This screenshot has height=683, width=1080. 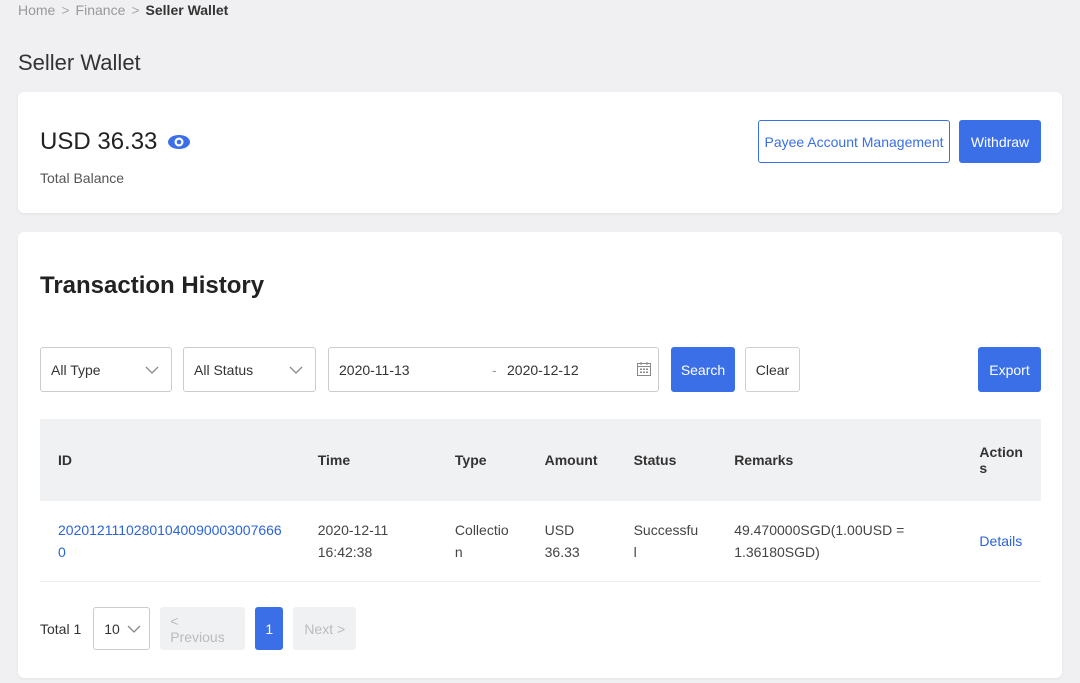 I want to click on cell-type-l1: Collectio, so click(x=481, y=529).